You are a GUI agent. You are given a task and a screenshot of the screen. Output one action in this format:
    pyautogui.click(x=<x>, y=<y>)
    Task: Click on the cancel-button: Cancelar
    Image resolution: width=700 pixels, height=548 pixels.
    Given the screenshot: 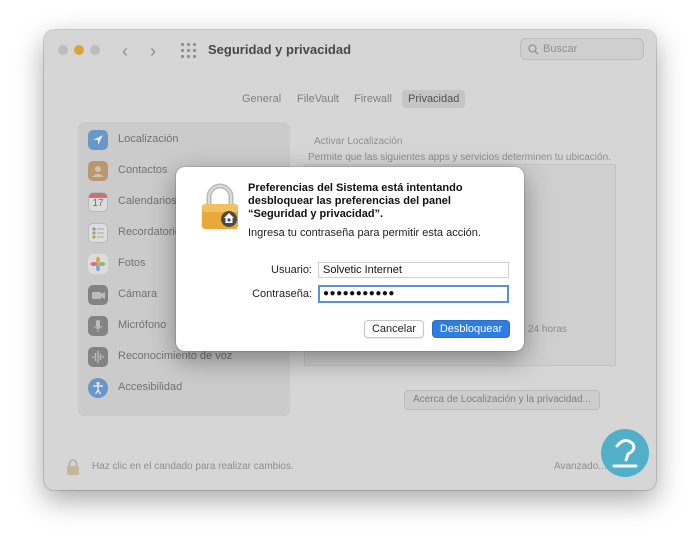 What is the action you would take?
    pyautogui.click(x=394, y=329)
    